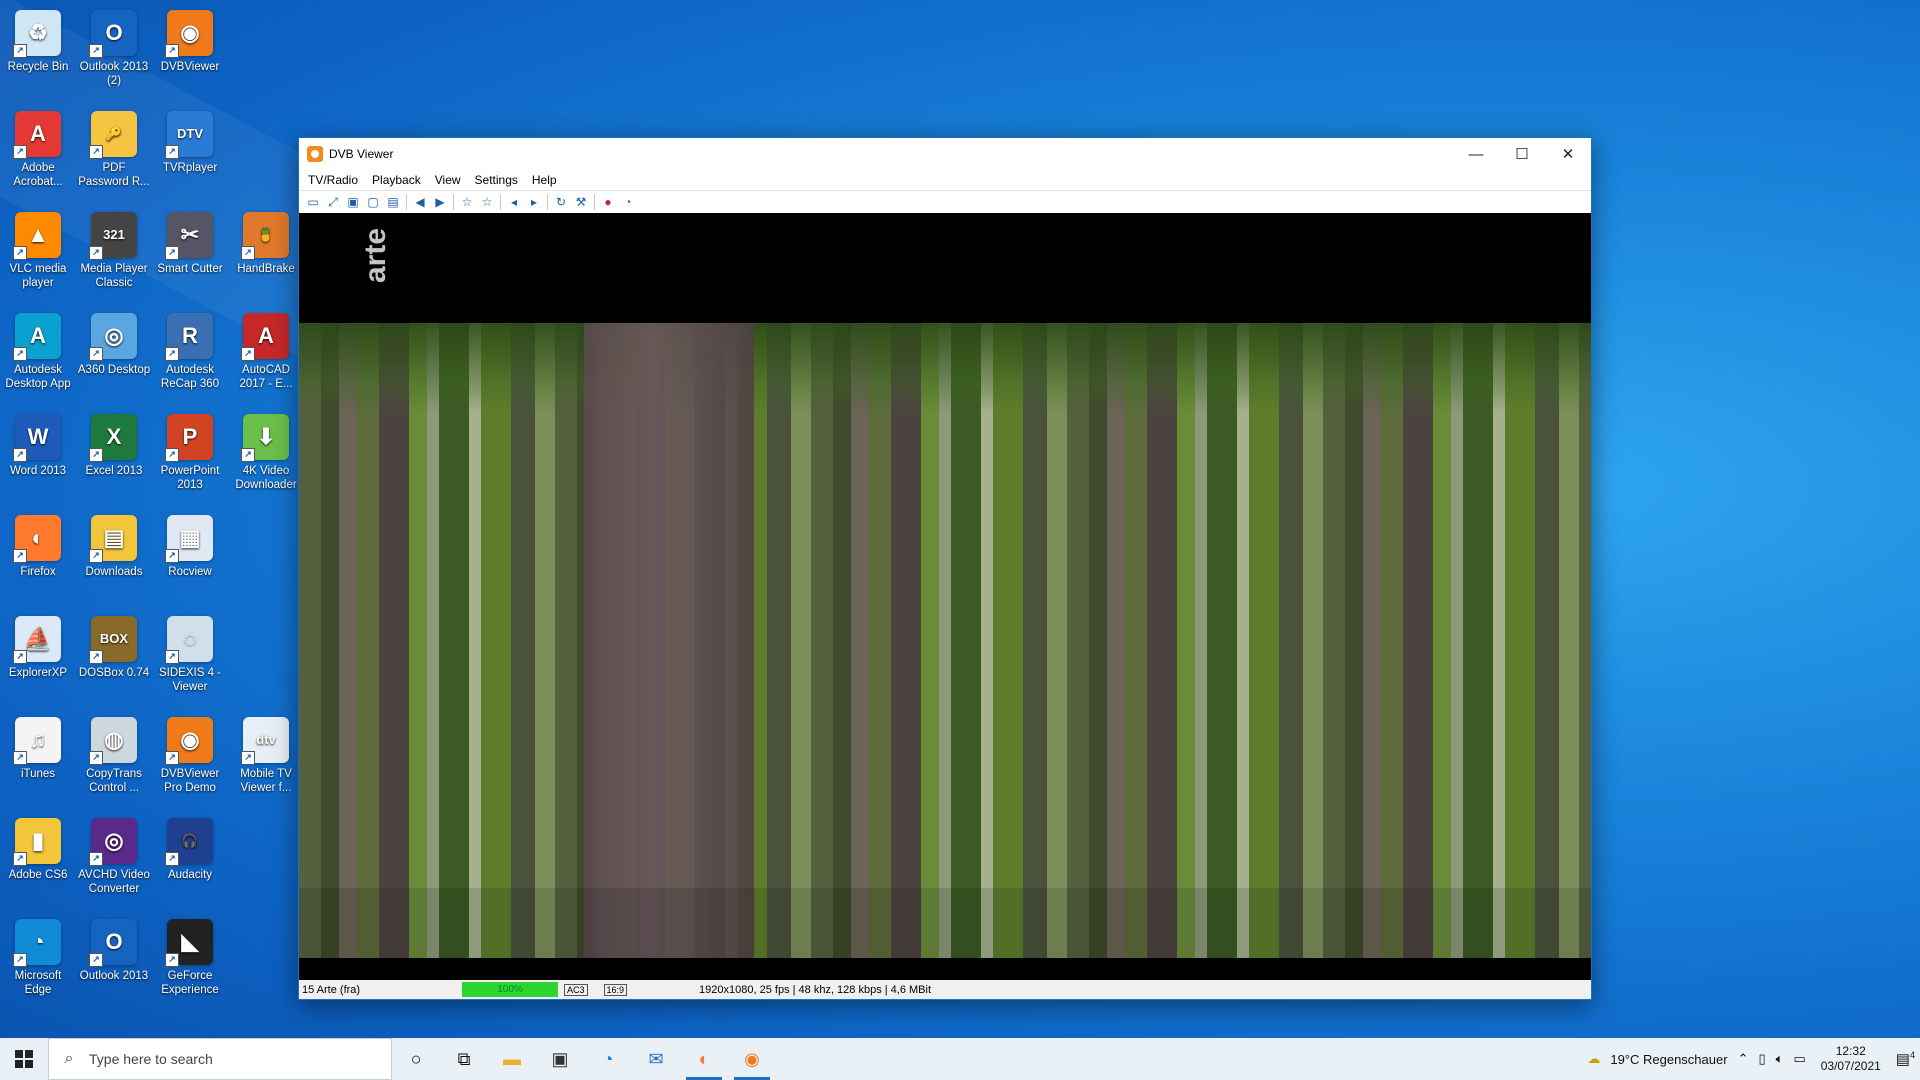 This screenshot has width=1920, height=1080. Describe the element at coordinates (333, 202) in the screenshot. I see `fullscreen-icon: ⤢` at that location.